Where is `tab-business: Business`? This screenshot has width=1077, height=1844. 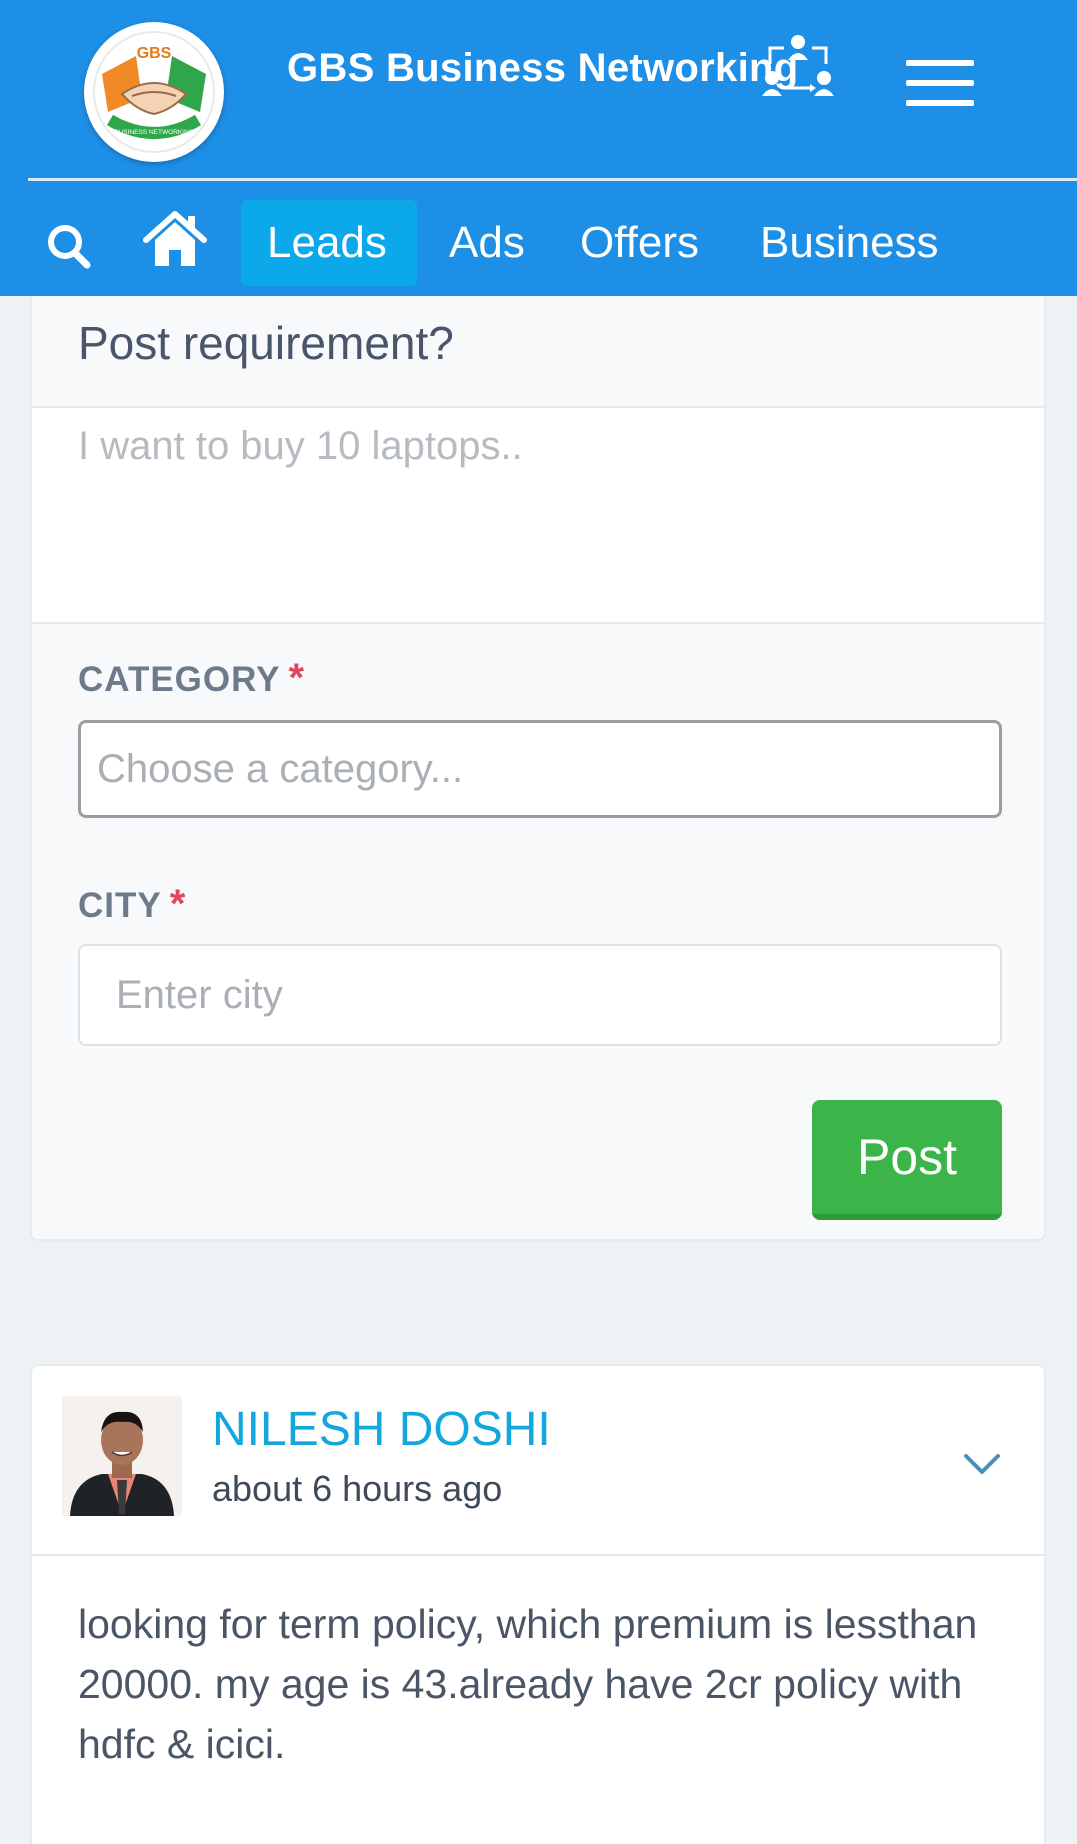
tab-business: Business is located at coordinates (849, 243).